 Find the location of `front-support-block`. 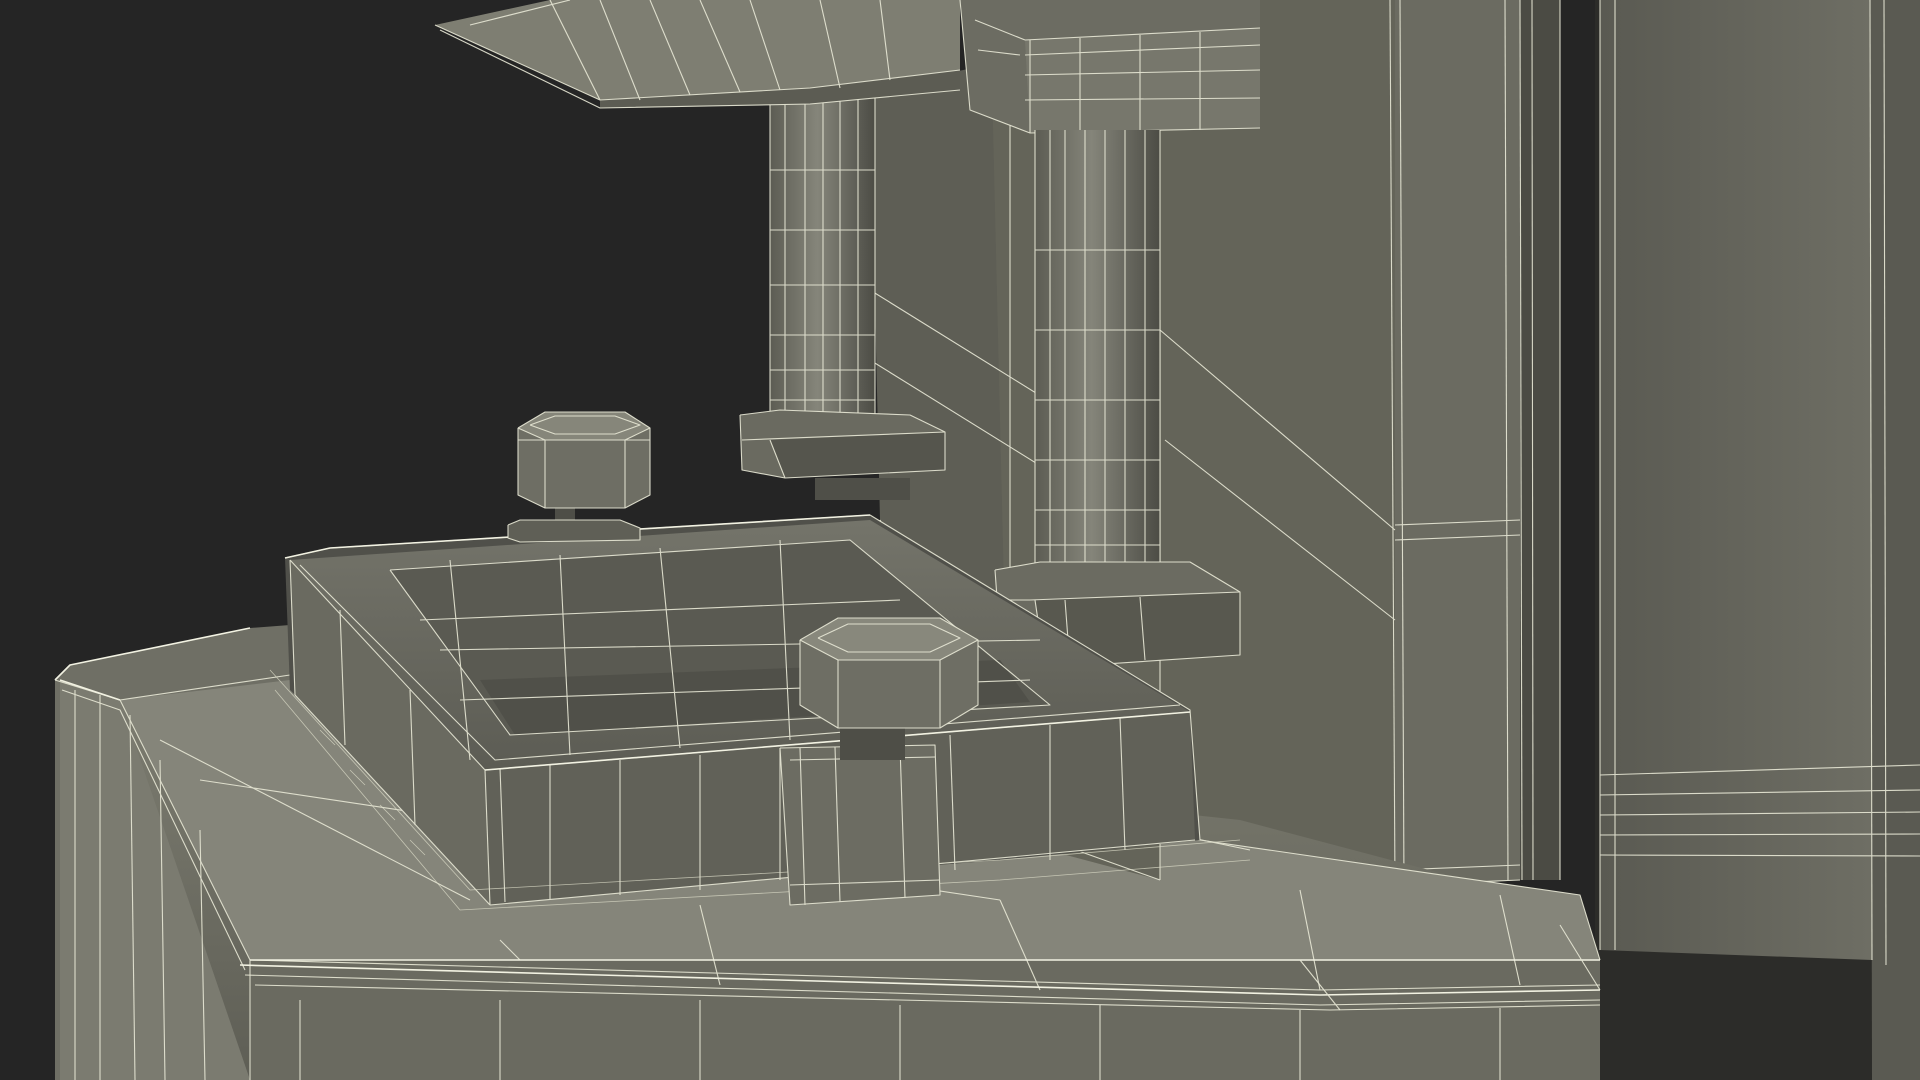

front-support-block is located at coordinates (860, 825).